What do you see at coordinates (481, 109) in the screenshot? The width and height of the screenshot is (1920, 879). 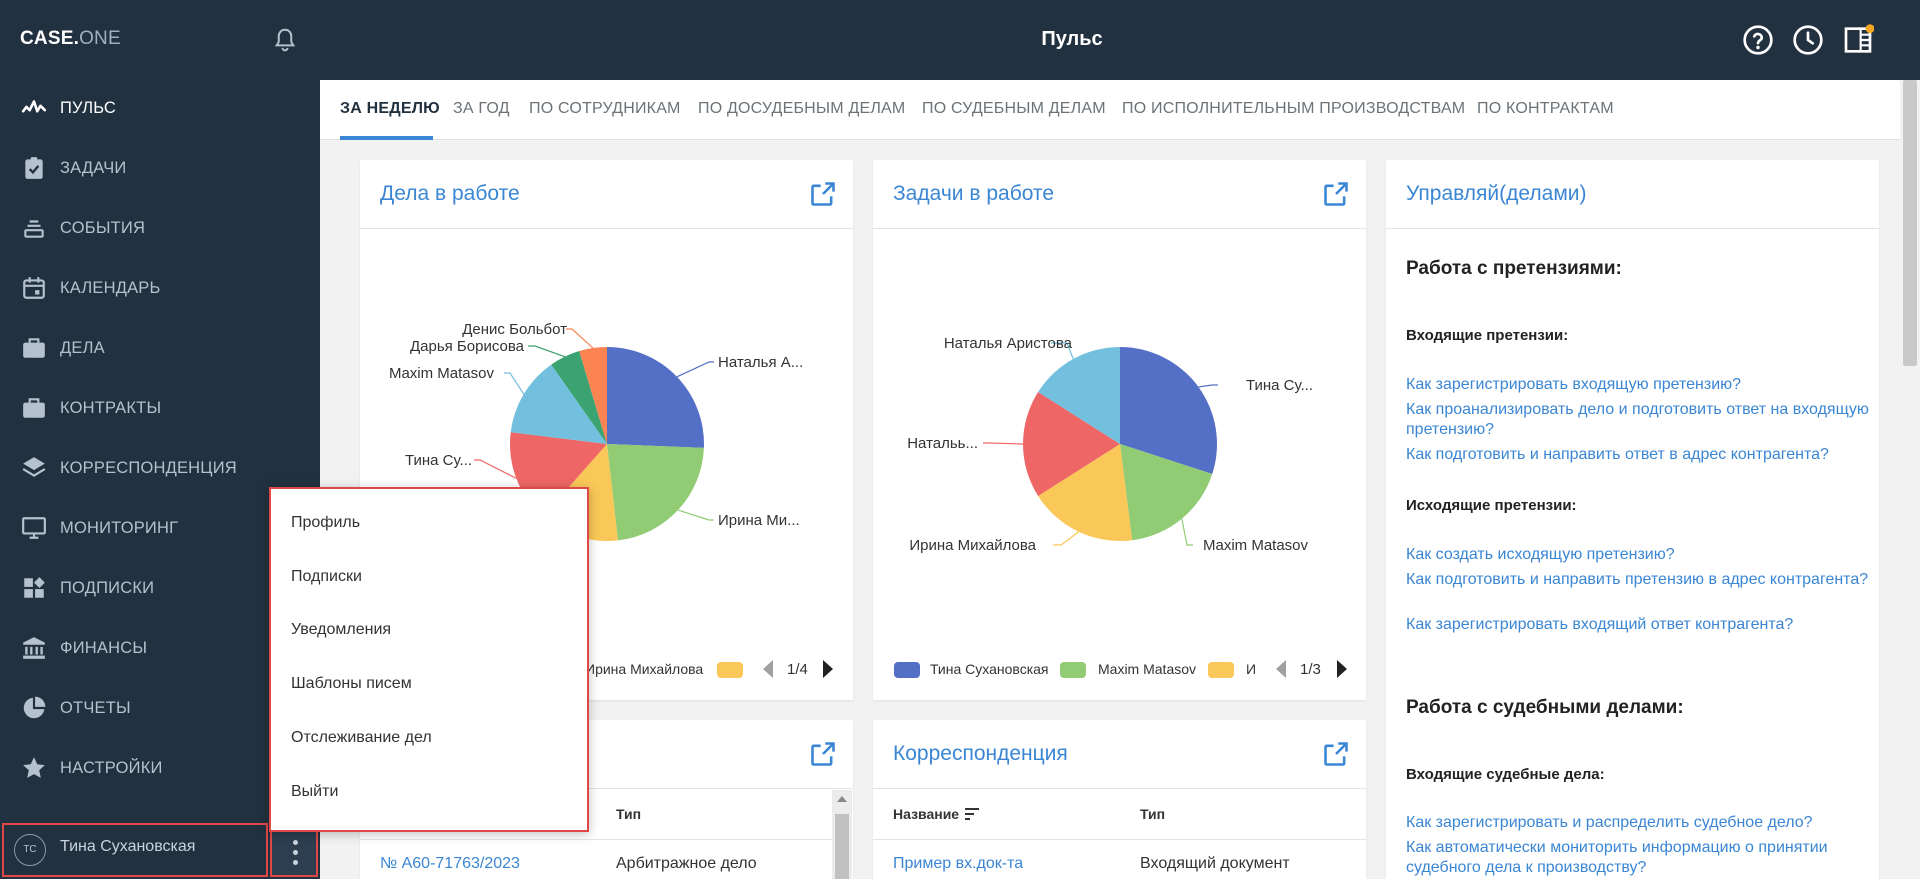 I see `tab-year: ЗА ГОД` at bounding box center [481, 109].